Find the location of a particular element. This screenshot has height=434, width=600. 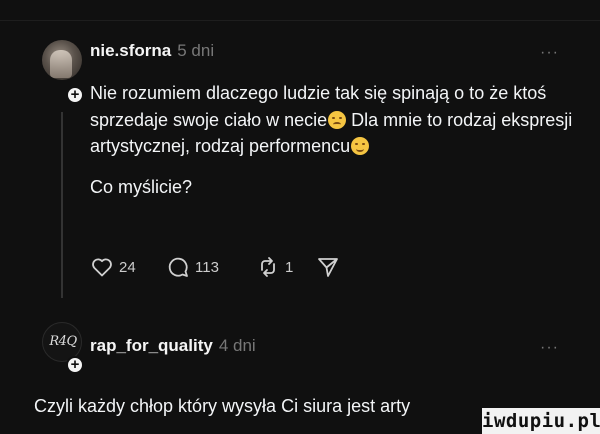

post-actions: 24 113 1 is located at coordinates (240, 267).